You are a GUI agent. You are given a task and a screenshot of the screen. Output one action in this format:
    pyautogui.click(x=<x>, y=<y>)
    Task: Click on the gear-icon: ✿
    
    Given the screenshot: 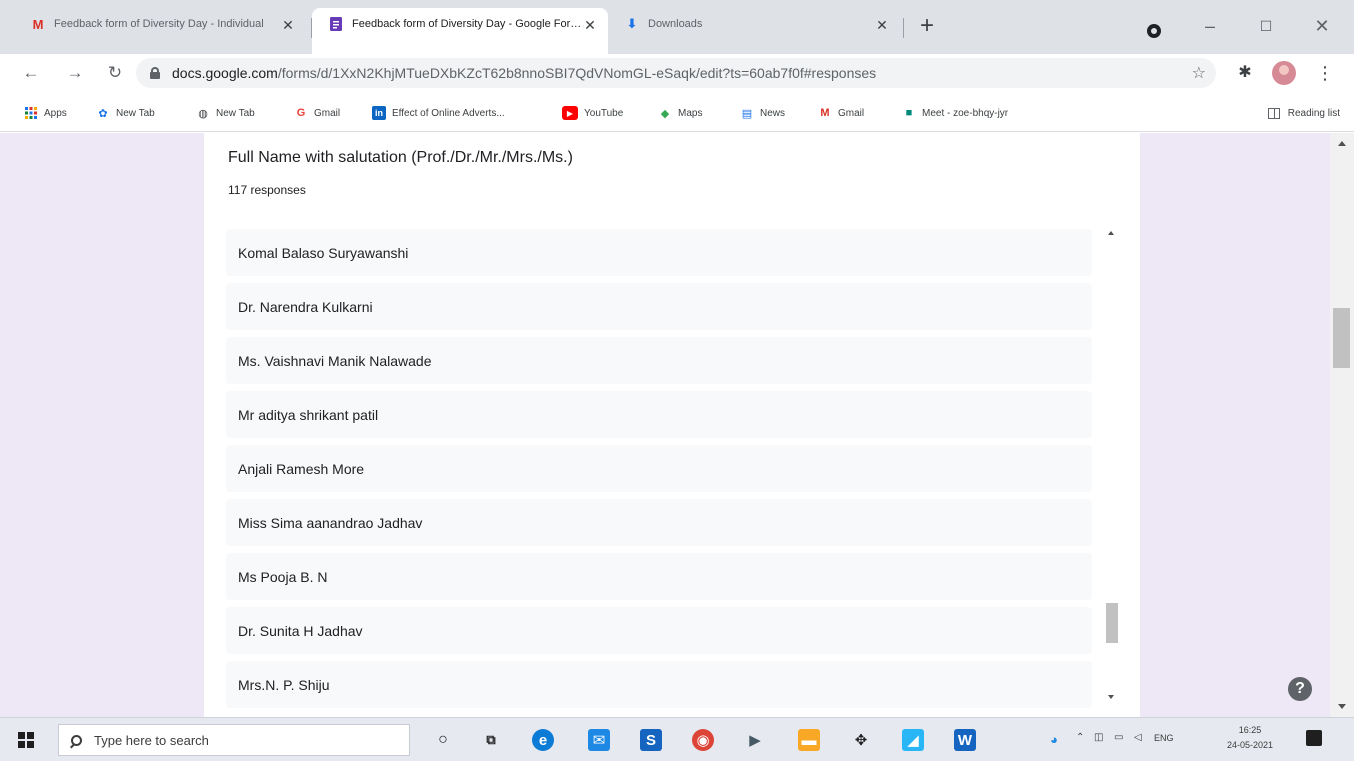 What is the action you would take?
    pyautogui.click(x=103, y=113)
    